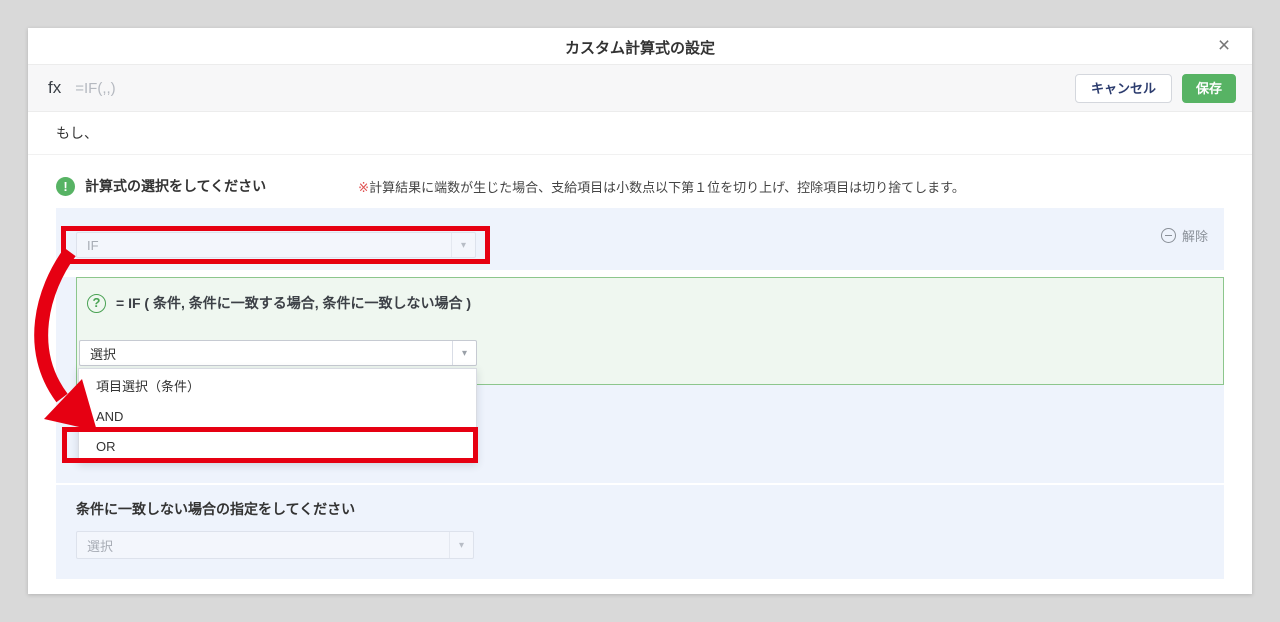 This screenshot has height=622, width=1280. I want to click on if-intro-row: もし、, so click(640, 133).